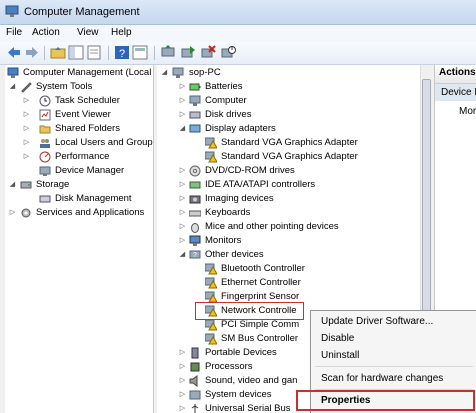 This screenshot has width=476, height=413. What do you see at coordinates (455, 92) in the screenshot?
I see `actions-section-device-manager: Device M` at bounding box center [455, 92].